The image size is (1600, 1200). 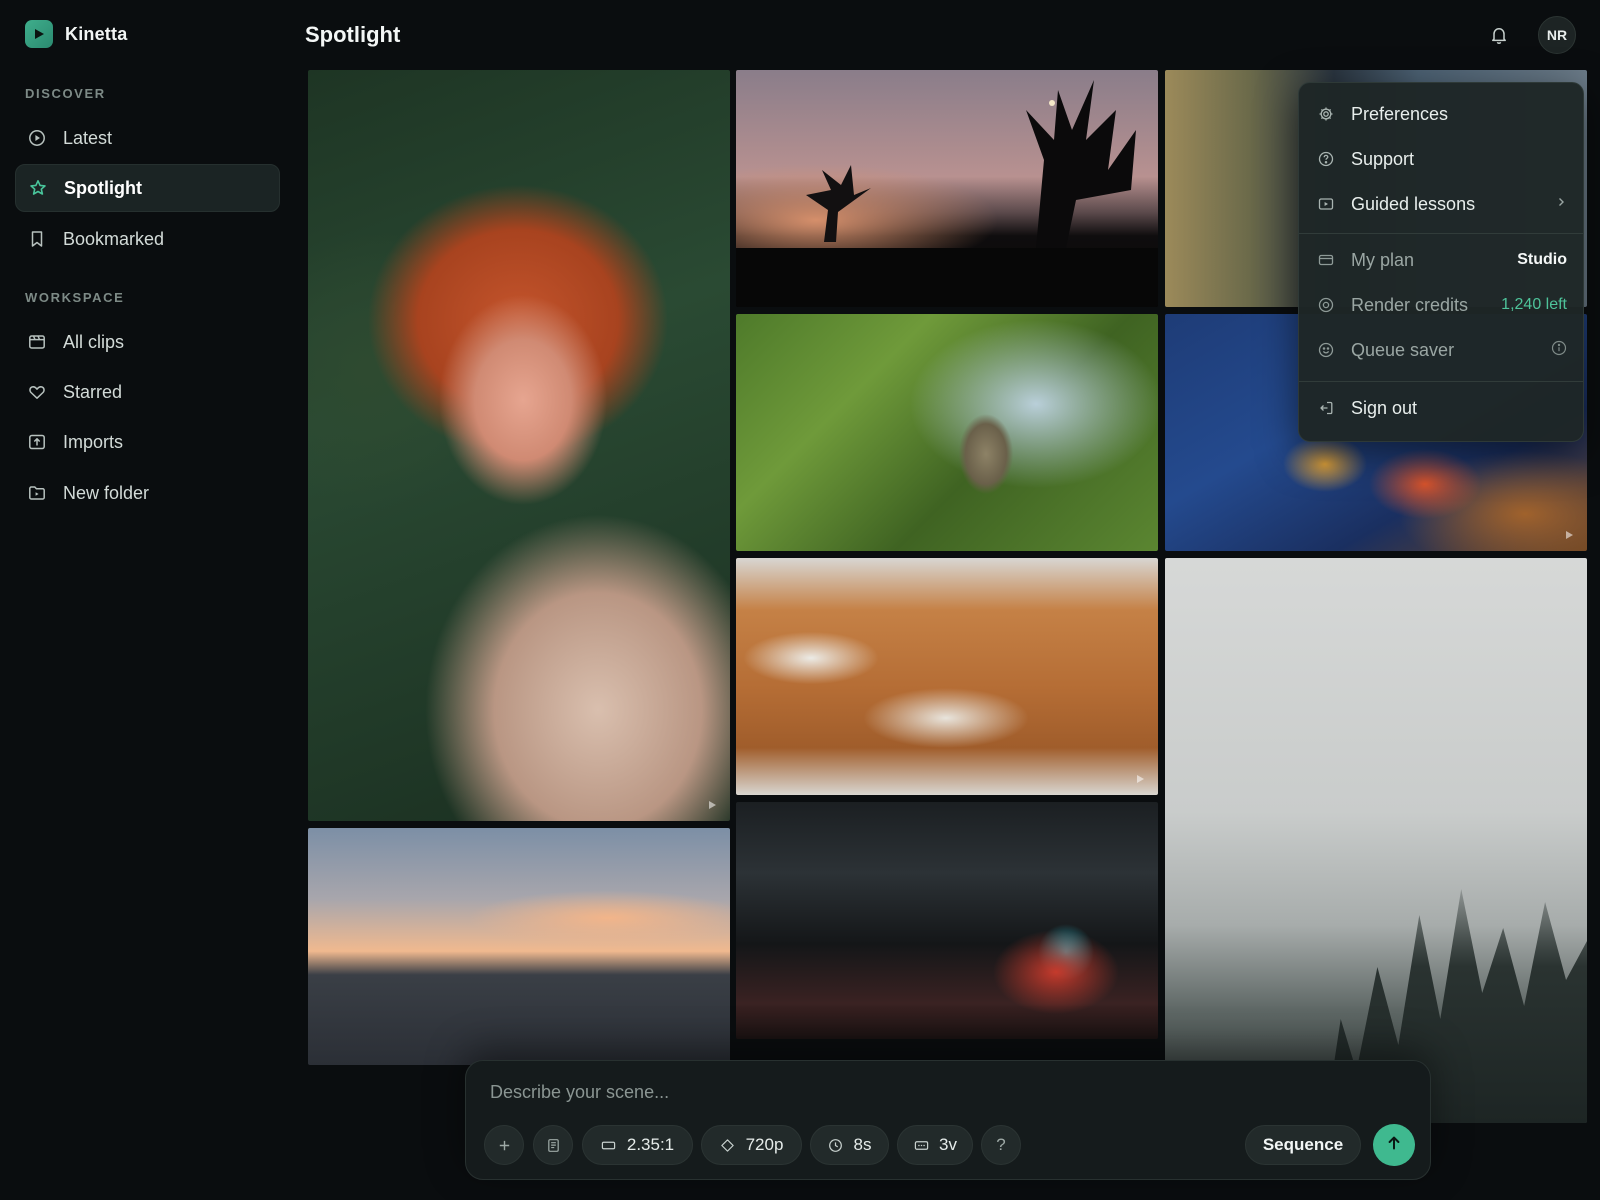 What do you see at coordinates (1326, 305) in the screenshot?
I see `target-icon` at bounding box center [1326, 305].